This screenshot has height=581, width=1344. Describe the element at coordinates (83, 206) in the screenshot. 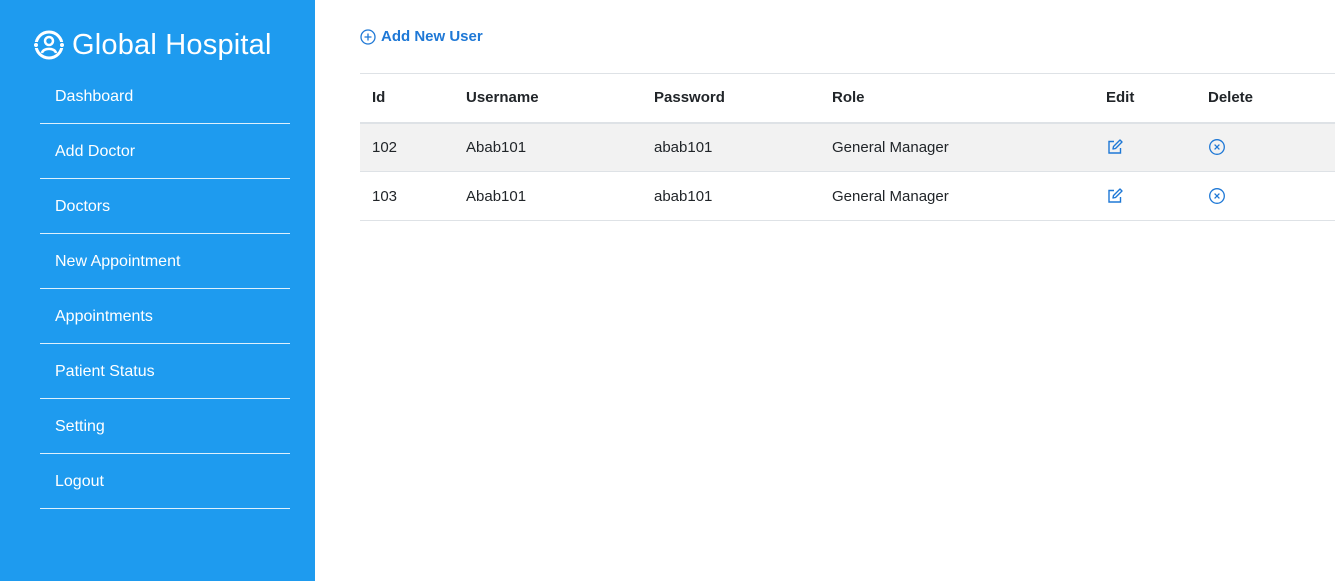

I see `sidebar-item-label: Doctors` at that location.